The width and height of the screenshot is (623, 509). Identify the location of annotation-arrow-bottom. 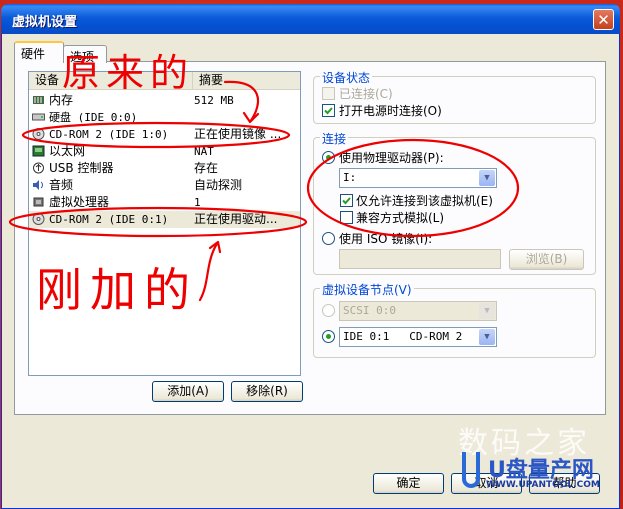
(210, 271).